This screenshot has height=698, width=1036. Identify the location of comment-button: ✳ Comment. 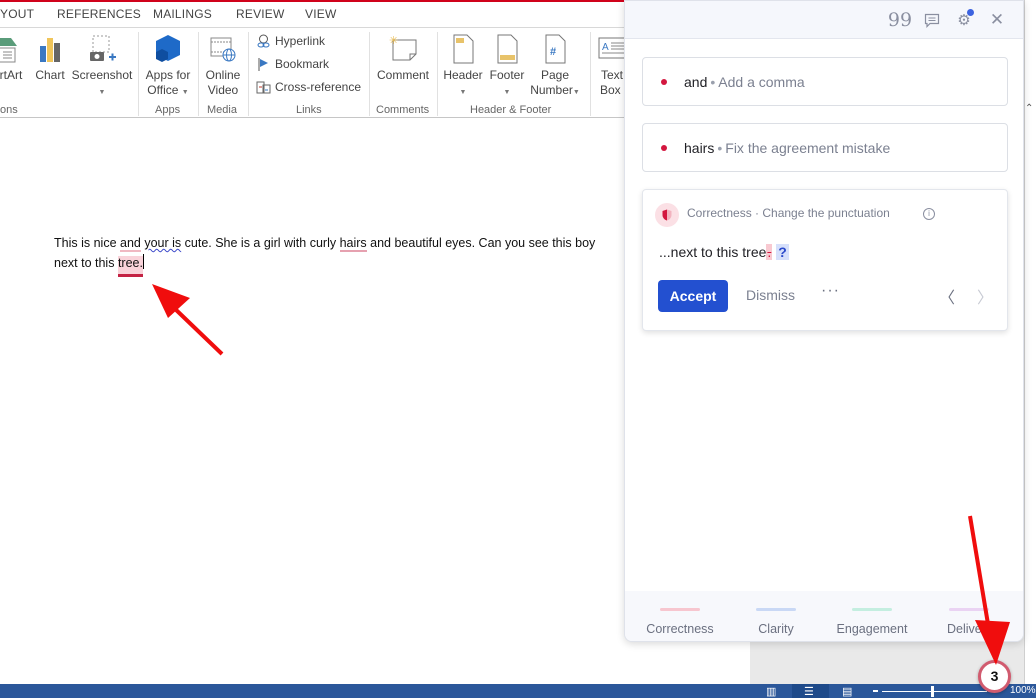
(403, 58).